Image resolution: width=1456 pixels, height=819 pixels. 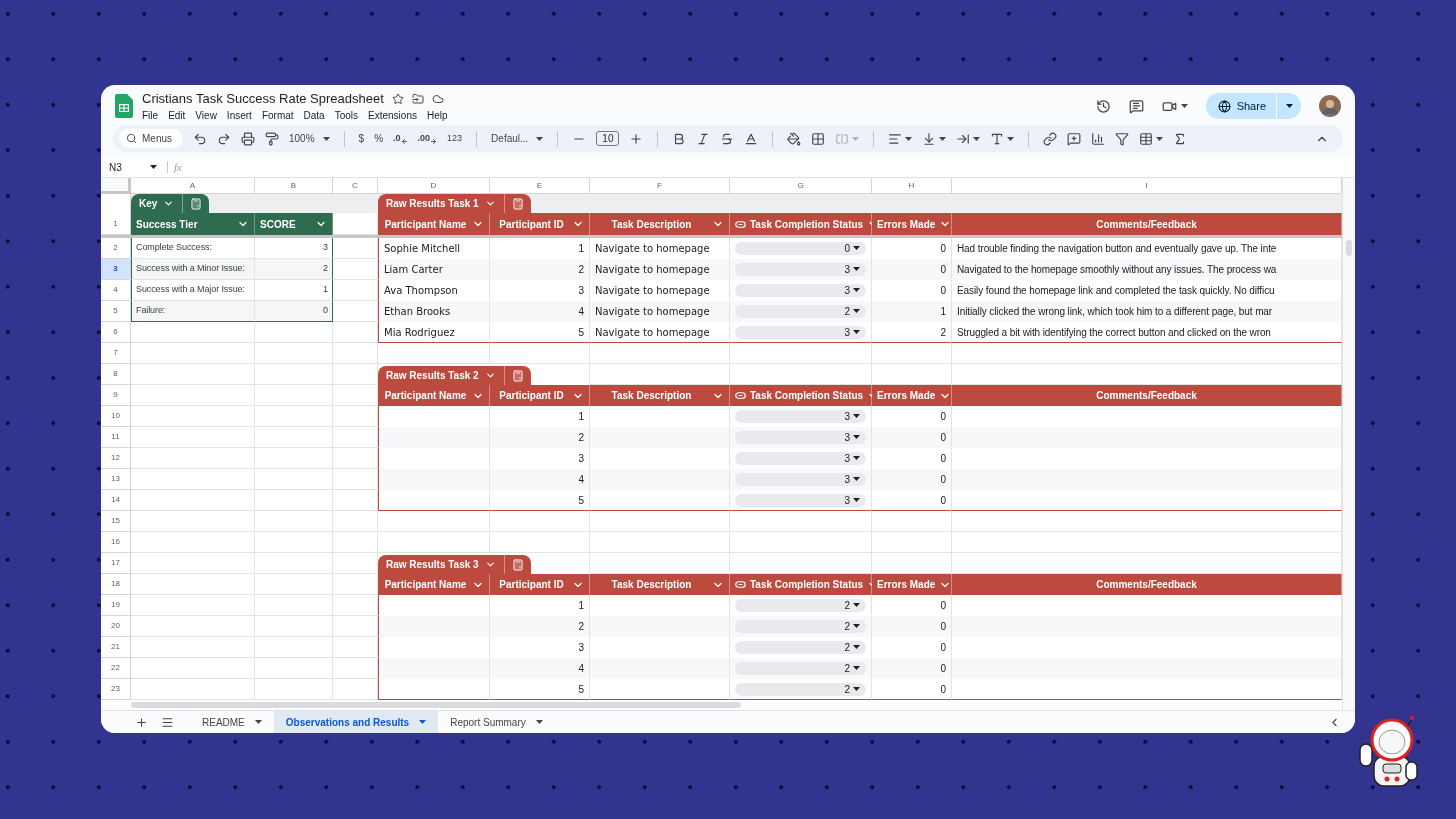 I want to click on zoom-select: 100%, so click(x=309, y=138).